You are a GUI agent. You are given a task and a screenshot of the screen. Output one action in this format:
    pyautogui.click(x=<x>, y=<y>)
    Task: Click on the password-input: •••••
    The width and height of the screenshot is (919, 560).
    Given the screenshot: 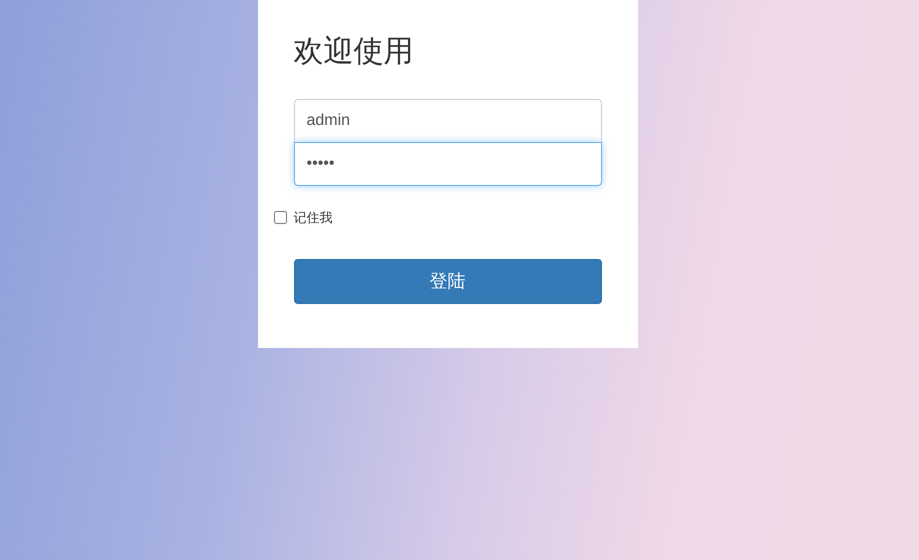 What is the action you would take?
    pyautogui.click(x=448, y=164)
    